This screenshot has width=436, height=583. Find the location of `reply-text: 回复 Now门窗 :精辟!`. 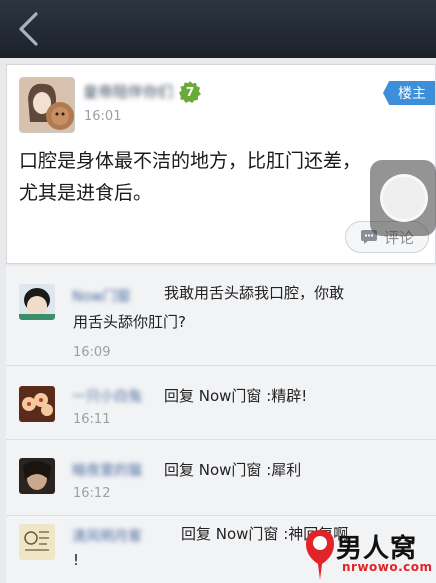

reply-text: 回复 Now门窗 :精辟! is located at coordinates (236, 396).